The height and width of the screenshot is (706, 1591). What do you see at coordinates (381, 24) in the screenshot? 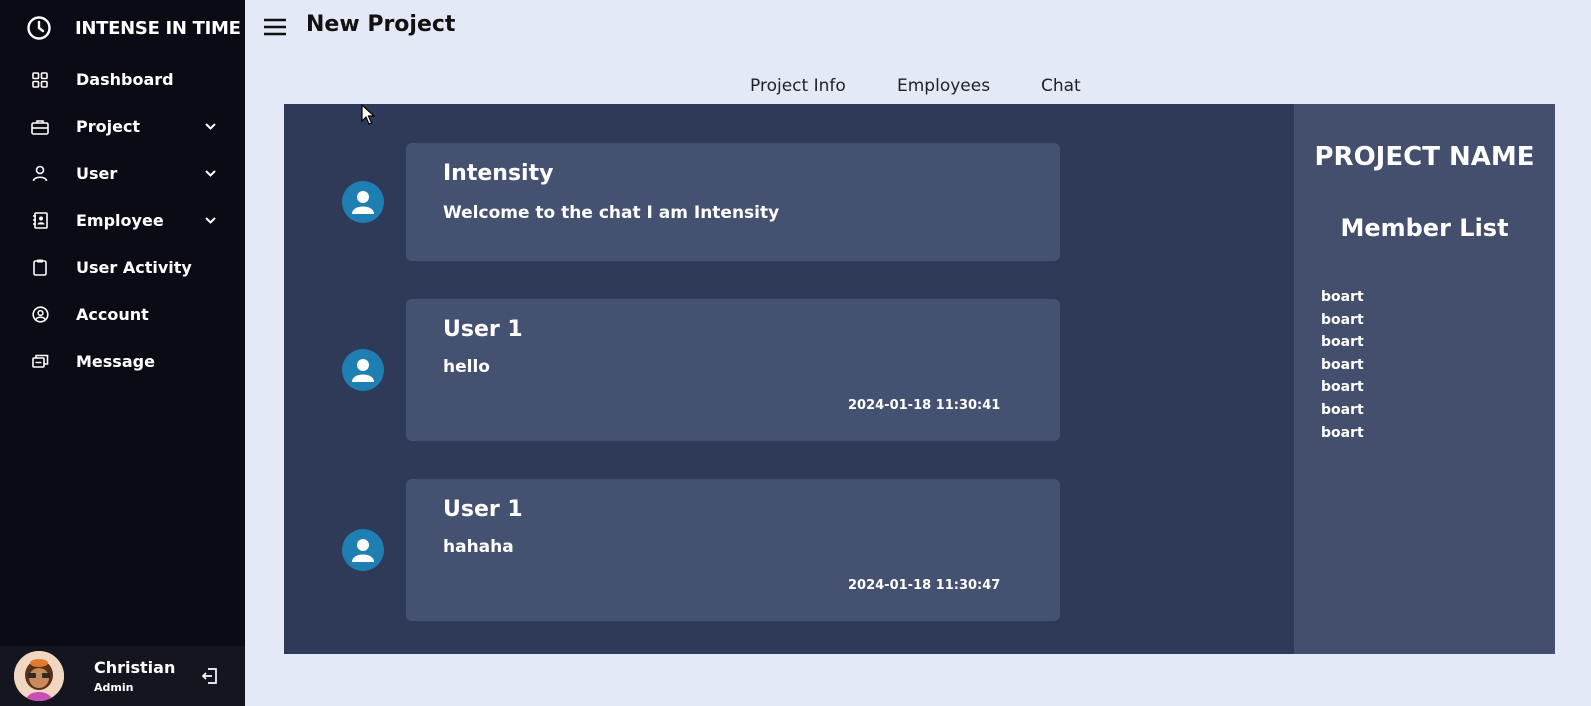
I see `page-title: New Project` at bounding box center [381, 24].